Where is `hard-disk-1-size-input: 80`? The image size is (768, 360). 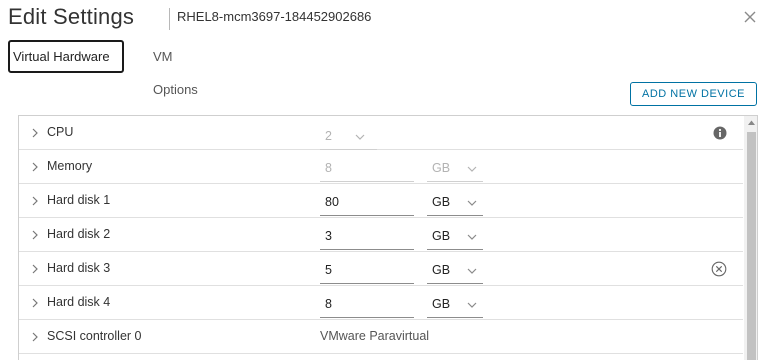
hard-disk-1-size-input: 80 is located at coordinates (367, 202).